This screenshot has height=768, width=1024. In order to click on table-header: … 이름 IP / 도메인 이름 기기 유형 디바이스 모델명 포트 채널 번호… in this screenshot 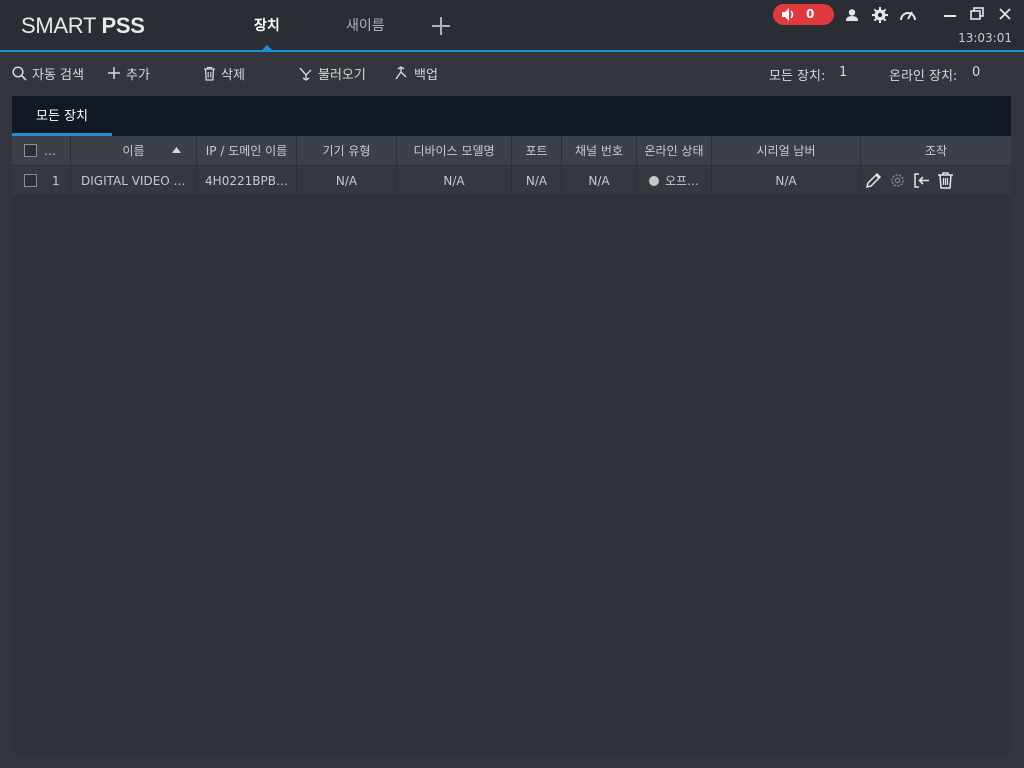, I will do `click(511, 151)`.